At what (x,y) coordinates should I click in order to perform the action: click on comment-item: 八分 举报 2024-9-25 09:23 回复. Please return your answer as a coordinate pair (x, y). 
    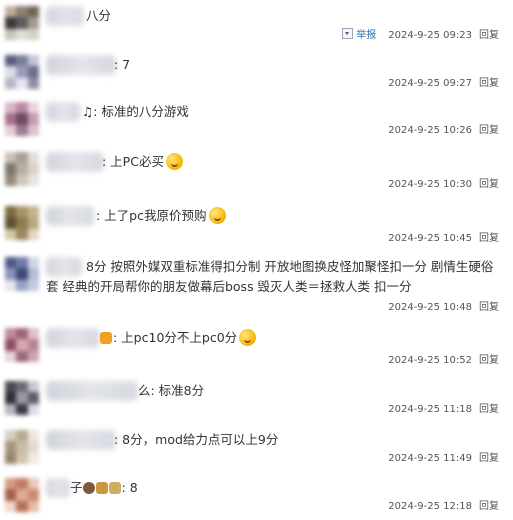
    Looking at the image, I should click on (256, 28).